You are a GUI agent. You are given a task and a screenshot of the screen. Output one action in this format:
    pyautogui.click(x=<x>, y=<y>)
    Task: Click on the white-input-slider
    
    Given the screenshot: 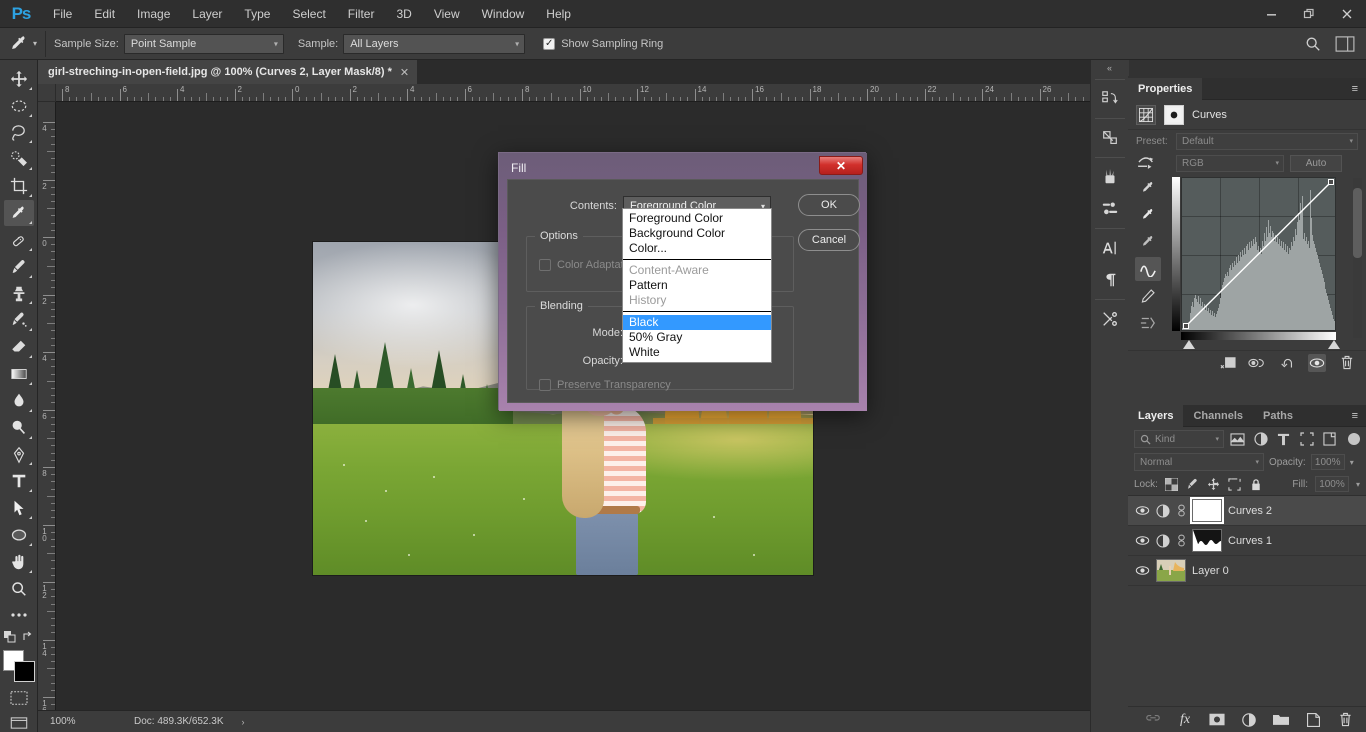 What is the action you would take?
    pyautogui.click(x=1334, y=344)
    